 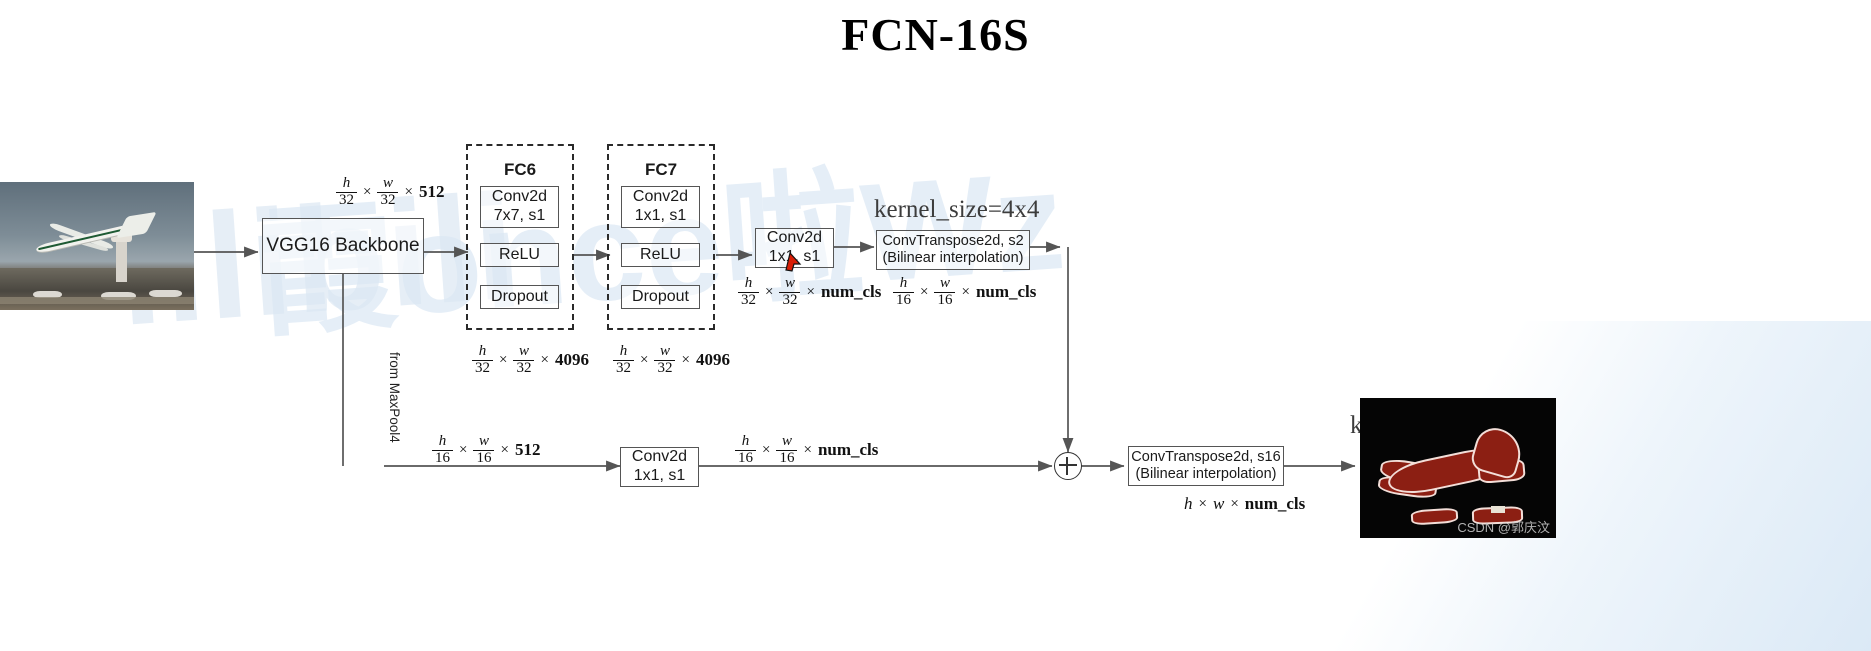 What do you see at coordinates (1503, 527) in the screenshot?
I see `csdn-watermark: CSDN @郭庆汶` at bounding box center [1503, 527].